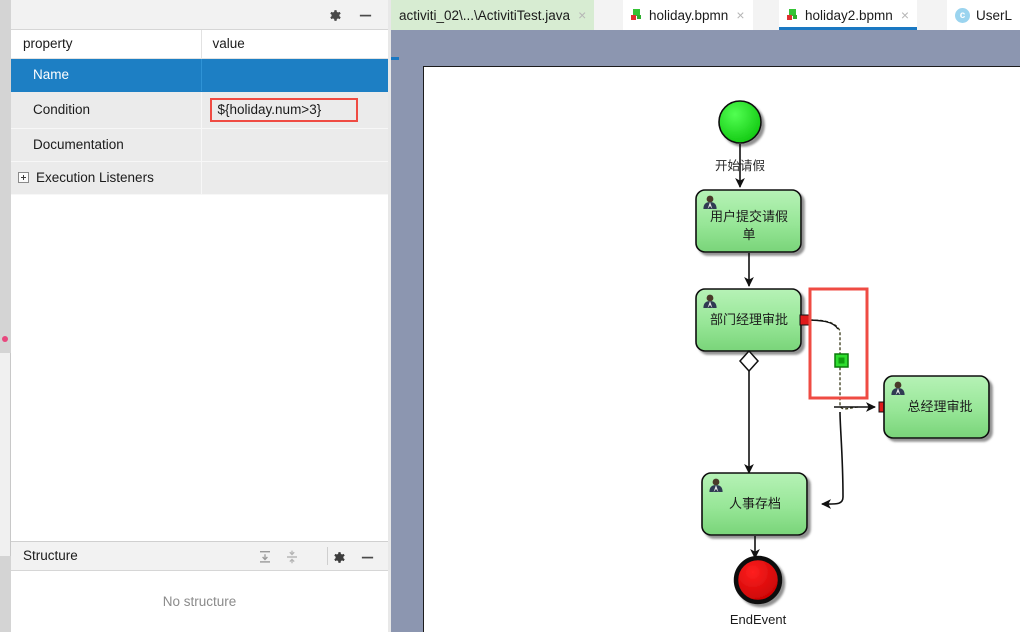 The width and height of the screenshot is (1020, 632). I want to click on diagram-node-end-event: EndEvent, so click(758, 591).